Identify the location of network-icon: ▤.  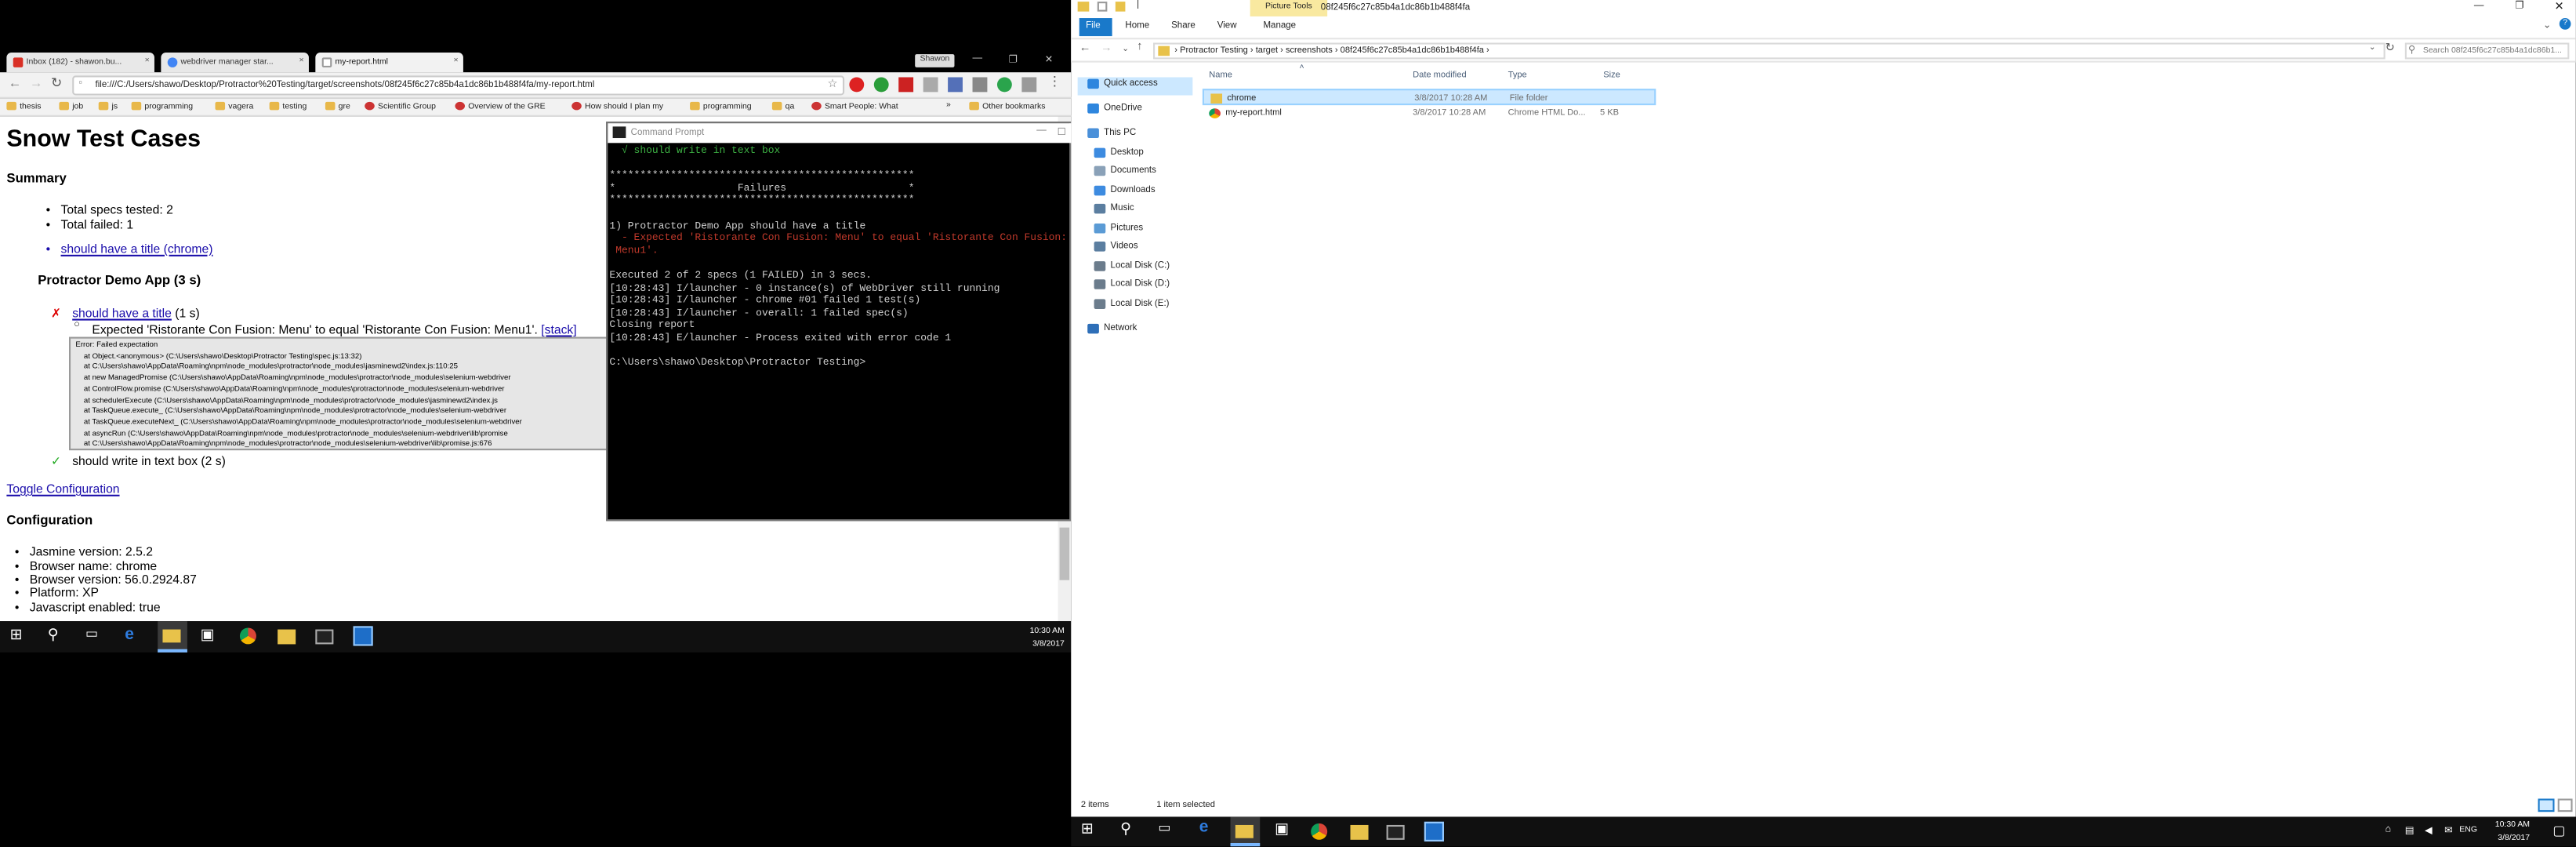
(2410, 831).